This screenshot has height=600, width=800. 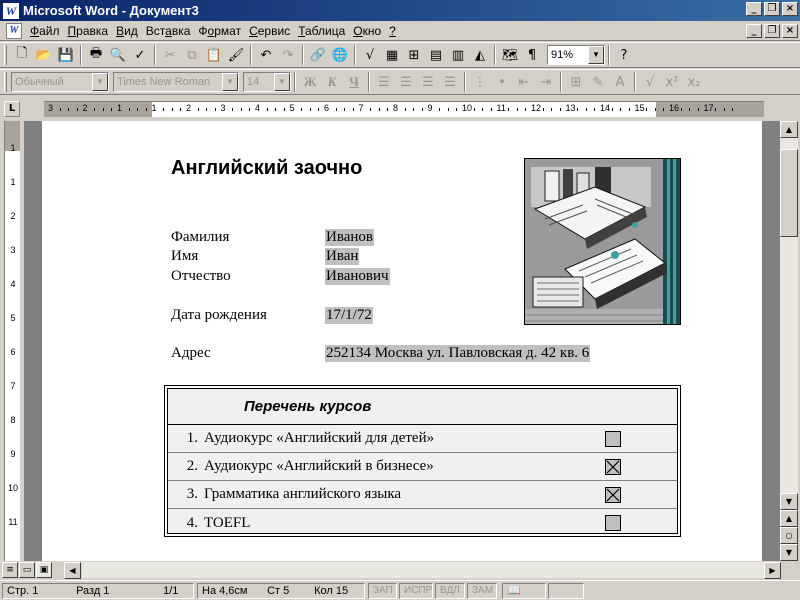 What do you see at coordinates (349, 237) in the screenshot?
I see `last-name-field: Иванов` at bounding box center [349, 237].